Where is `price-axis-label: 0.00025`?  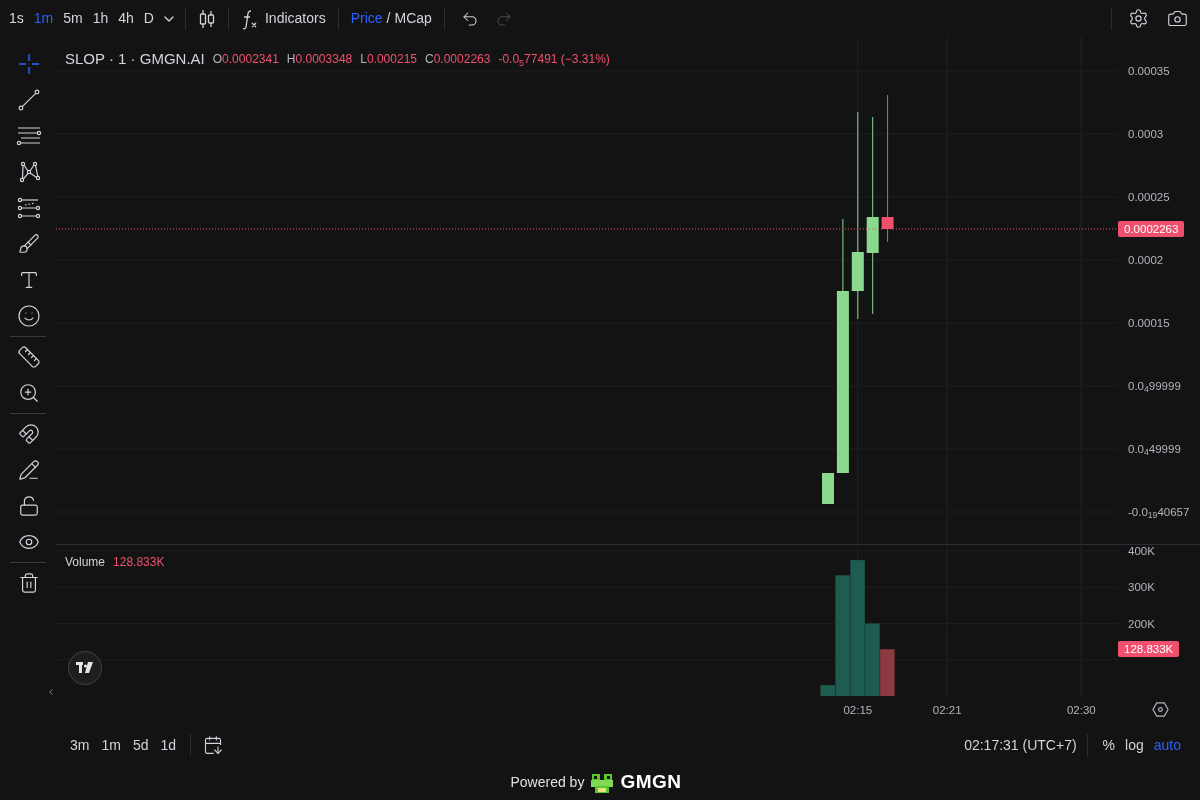 price-axis-label: 0.00025 is located at coordinates (1149, 197).